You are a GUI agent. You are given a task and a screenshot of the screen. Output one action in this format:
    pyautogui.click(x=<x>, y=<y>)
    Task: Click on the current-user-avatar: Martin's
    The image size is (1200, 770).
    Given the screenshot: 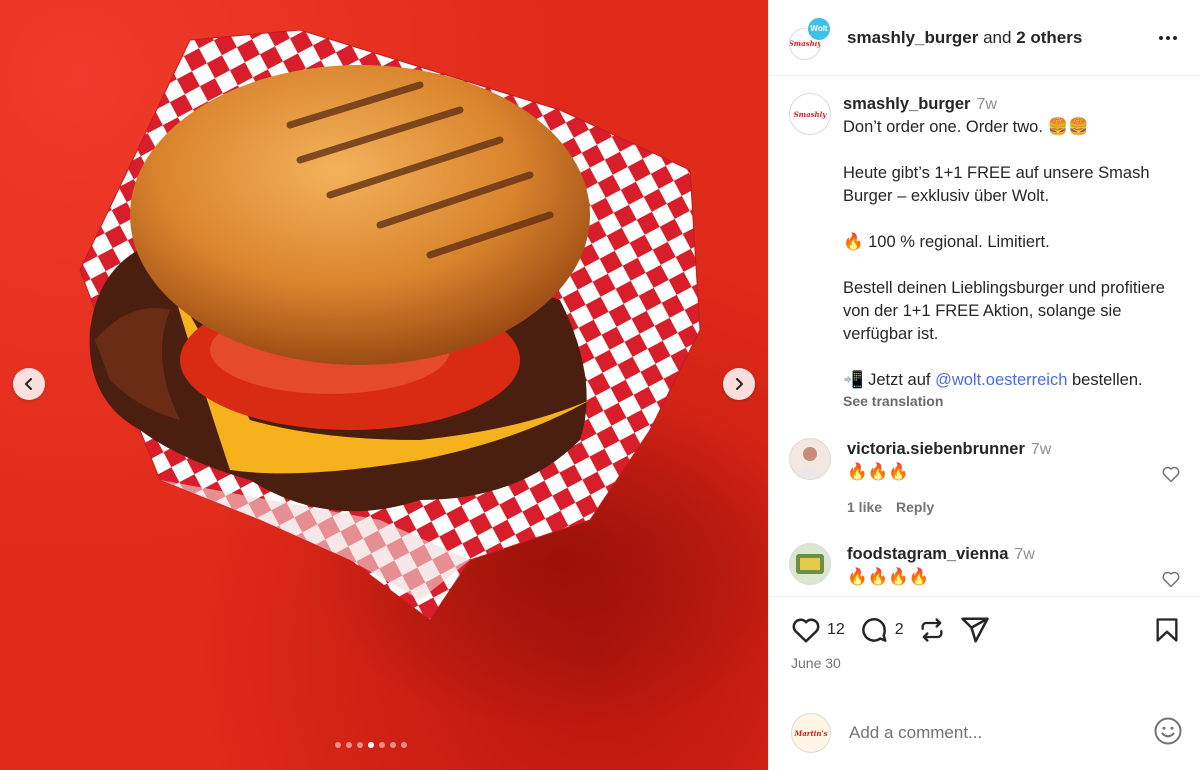 What is the action you would take?
    pyautogui.click(x=811, y=733)
    